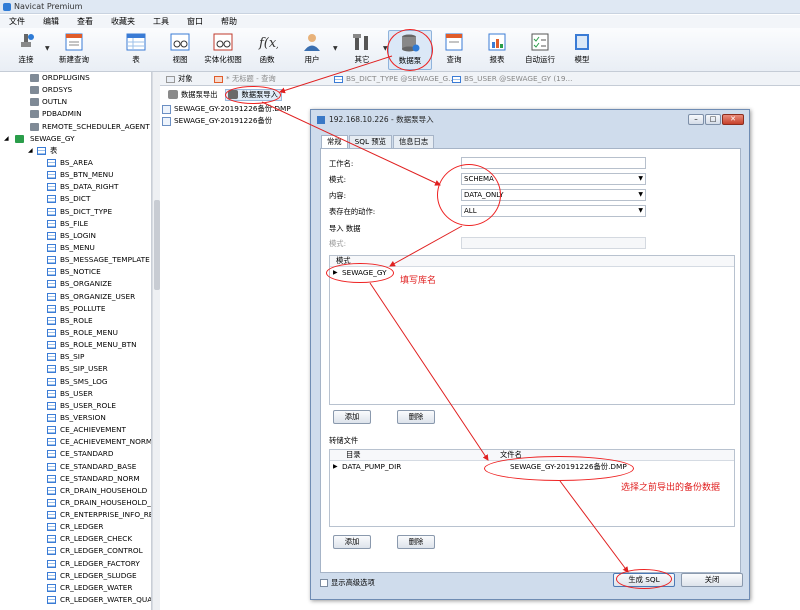 Image resolution: width=800 pixels, height=610 pixels. I want to click on function-button: f(x) 函数, so click(267, 50).